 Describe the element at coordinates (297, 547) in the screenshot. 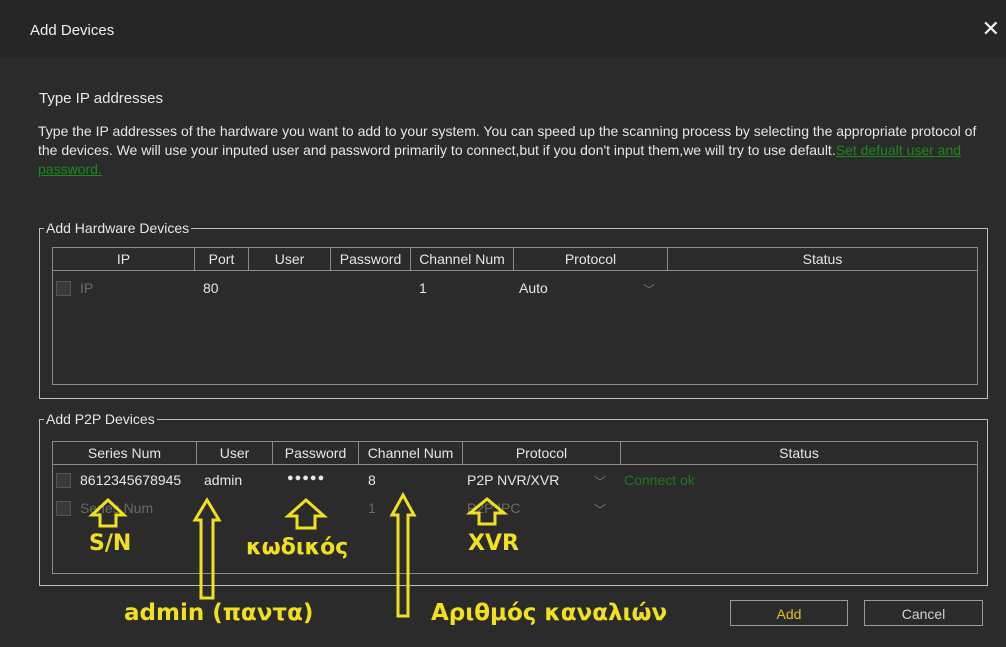

I see `annotation-password: κωδικός` at that location.